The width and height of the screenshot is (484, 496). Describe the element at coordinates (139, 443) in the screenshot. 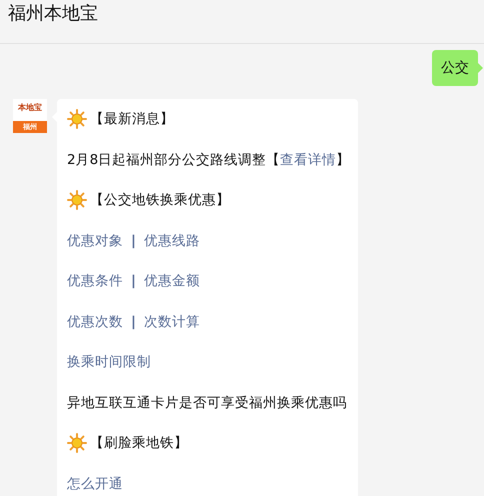

I see `section-heading: 【刷脸乘地铁】` at that location.